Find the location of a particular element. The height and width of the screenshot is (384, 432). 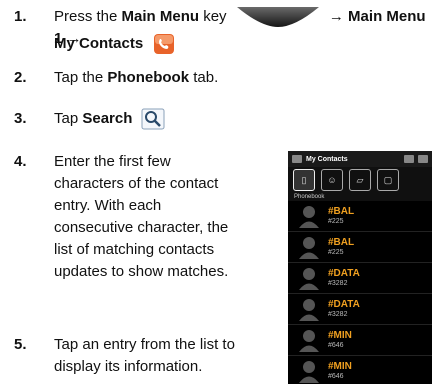

tab-phonebook: ▯ is located at coordinates (304, 180).